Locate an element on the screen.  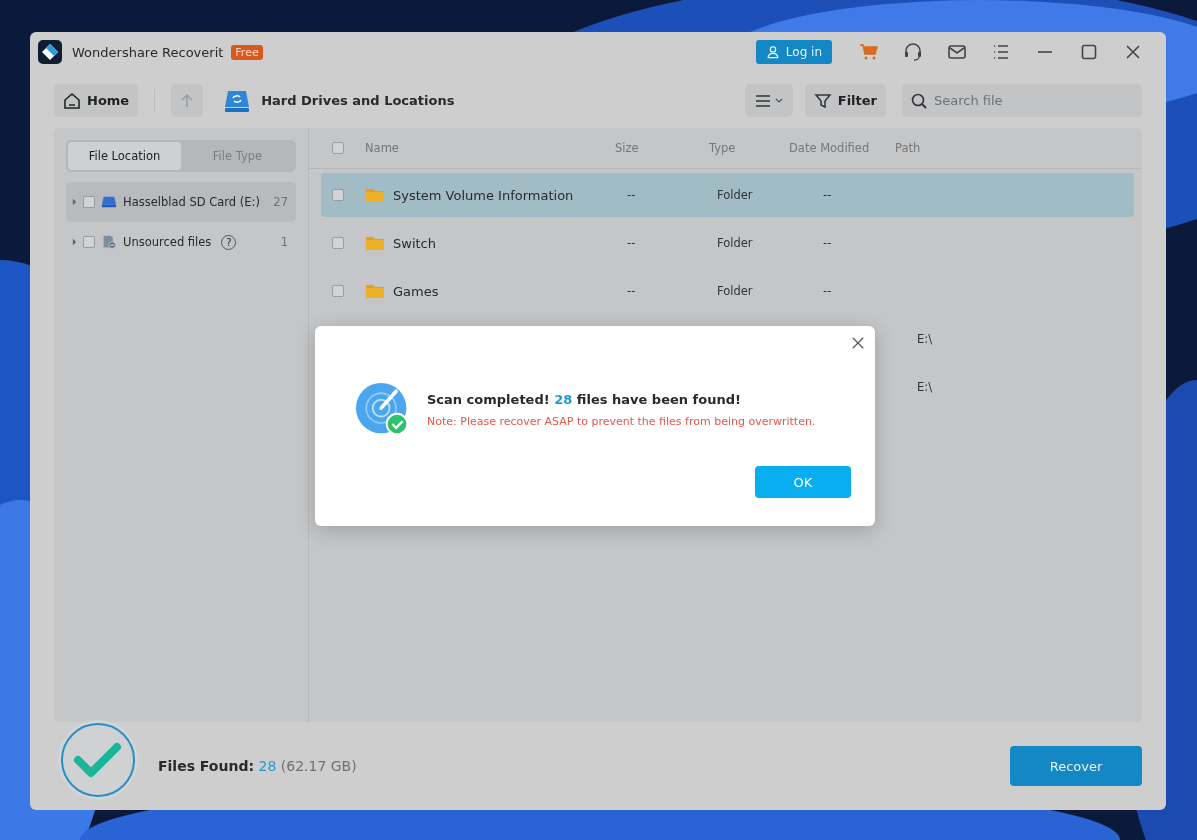
mail-icon is located at coordinates (957, 52).